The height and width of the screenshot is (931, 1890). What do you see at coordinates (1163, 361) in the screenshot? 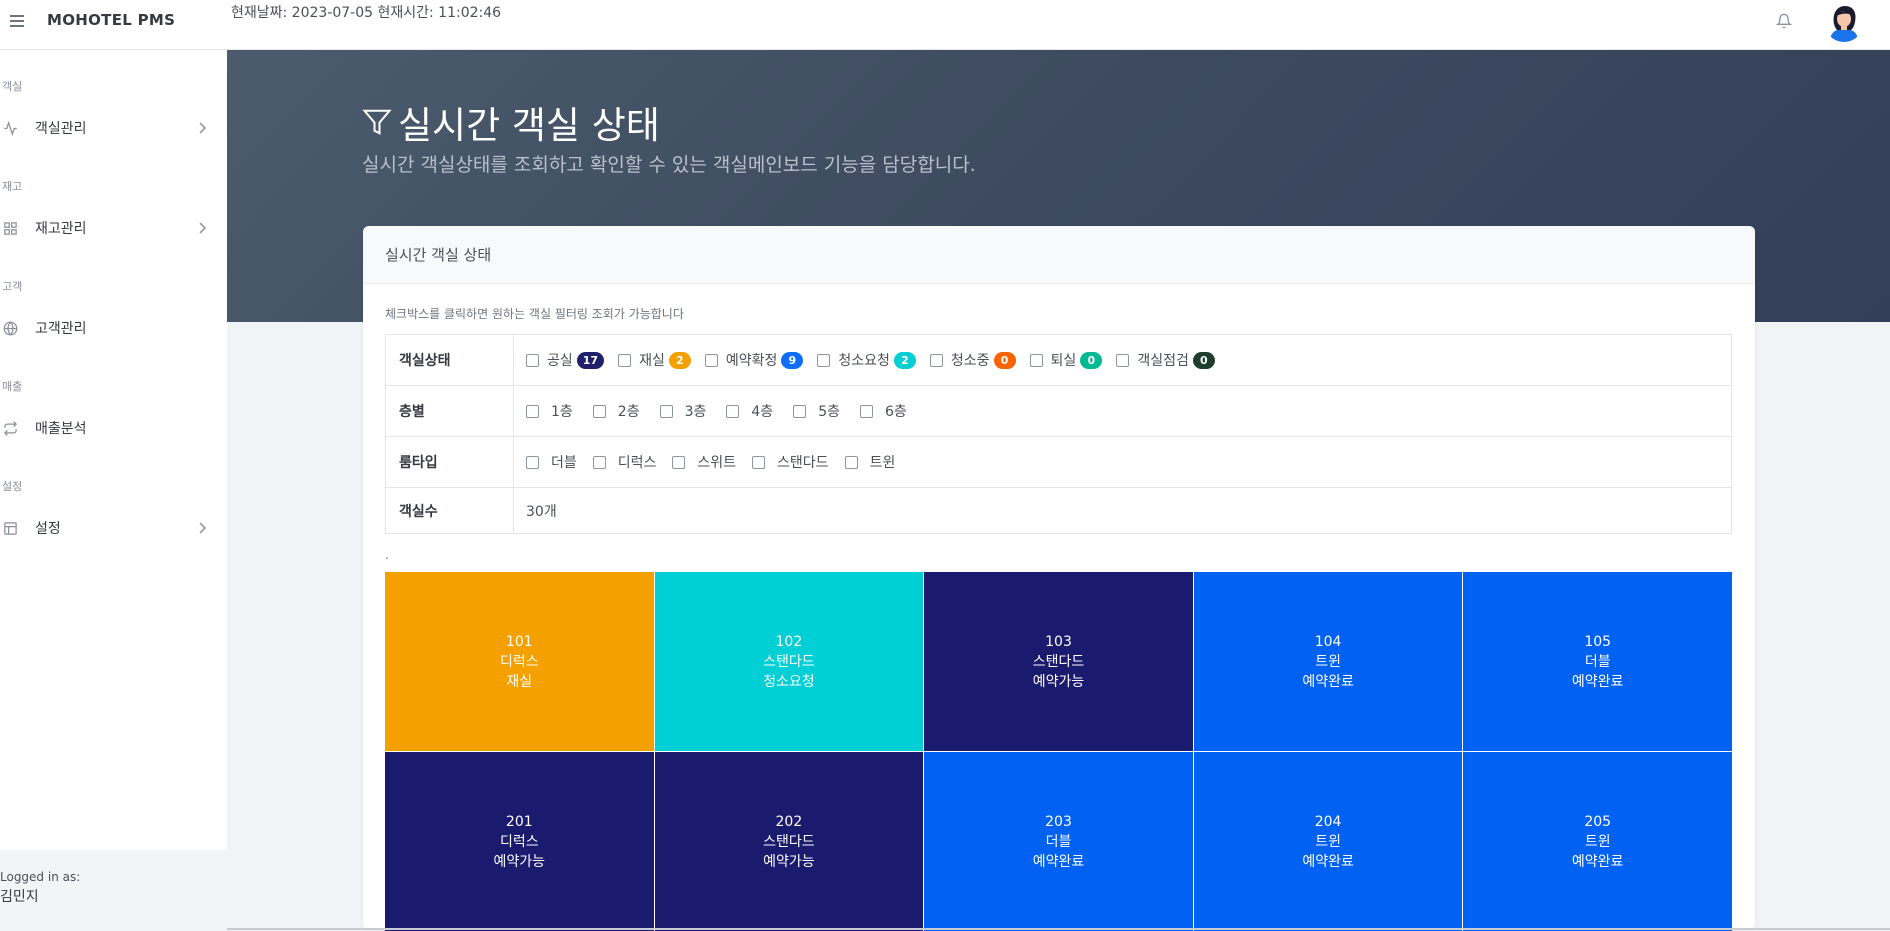
I see `option-label: 객실점검` at bounding box center [1163, 361].